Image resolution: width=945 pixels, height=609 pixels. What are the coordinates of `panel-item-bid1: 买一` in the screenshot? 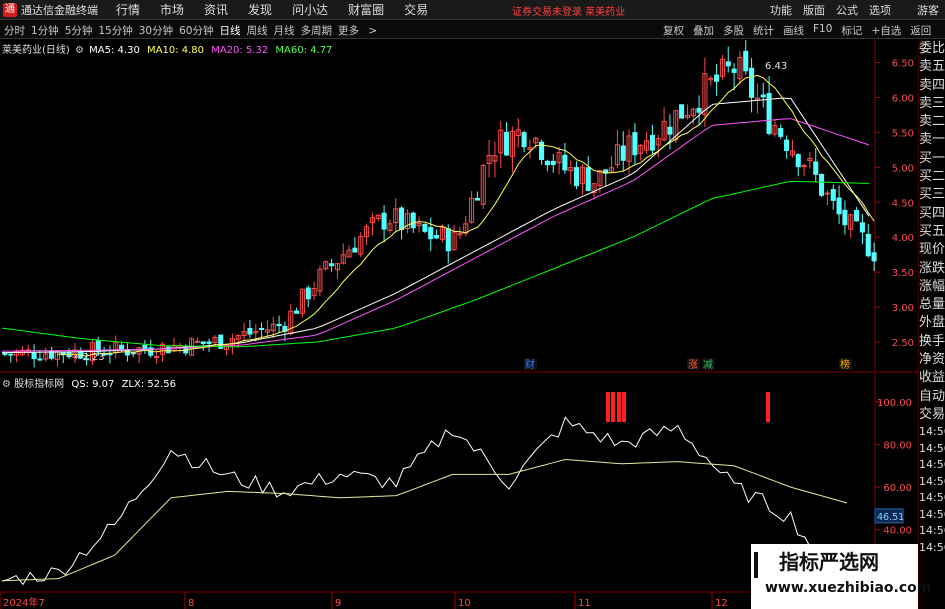 It's located at (932, 159).